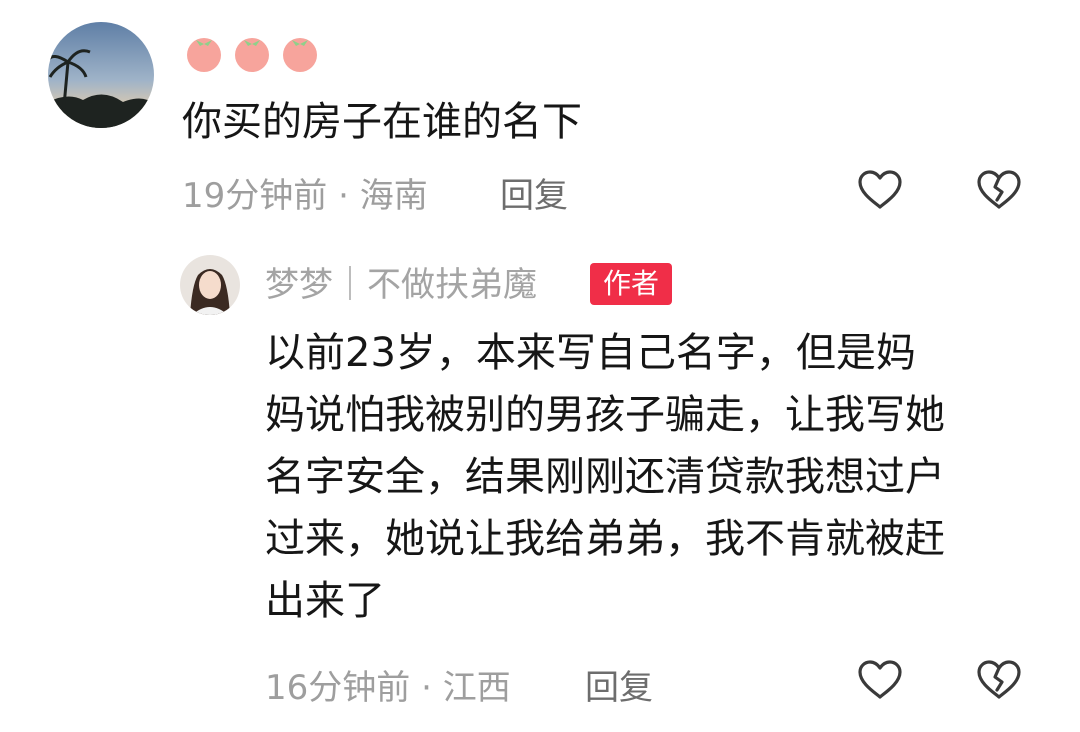 The height and width of the screenshot is (732, 1080). Describe the element at coordinates (393, 196) in the screenshot. I see `comment-location: 海南` at that location.